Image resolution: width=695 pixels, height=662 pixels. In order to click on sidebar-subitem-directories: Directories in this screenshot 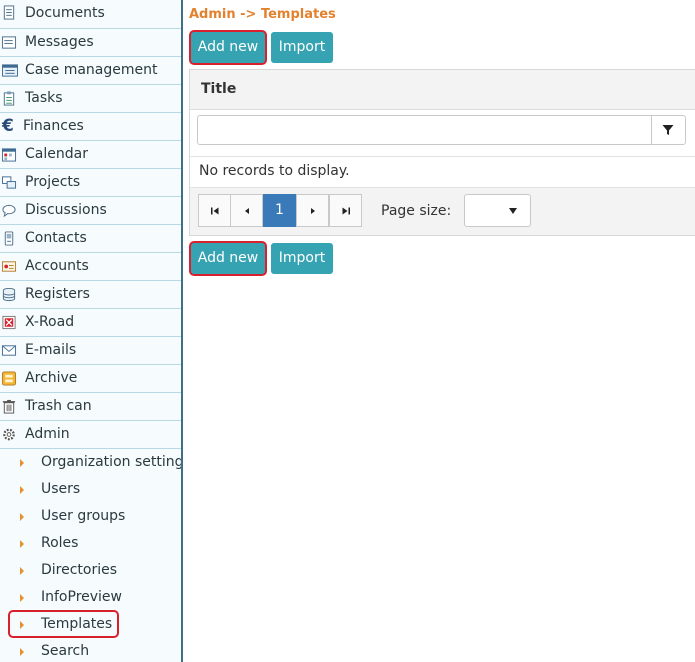, I will do `click(90, 570)`.